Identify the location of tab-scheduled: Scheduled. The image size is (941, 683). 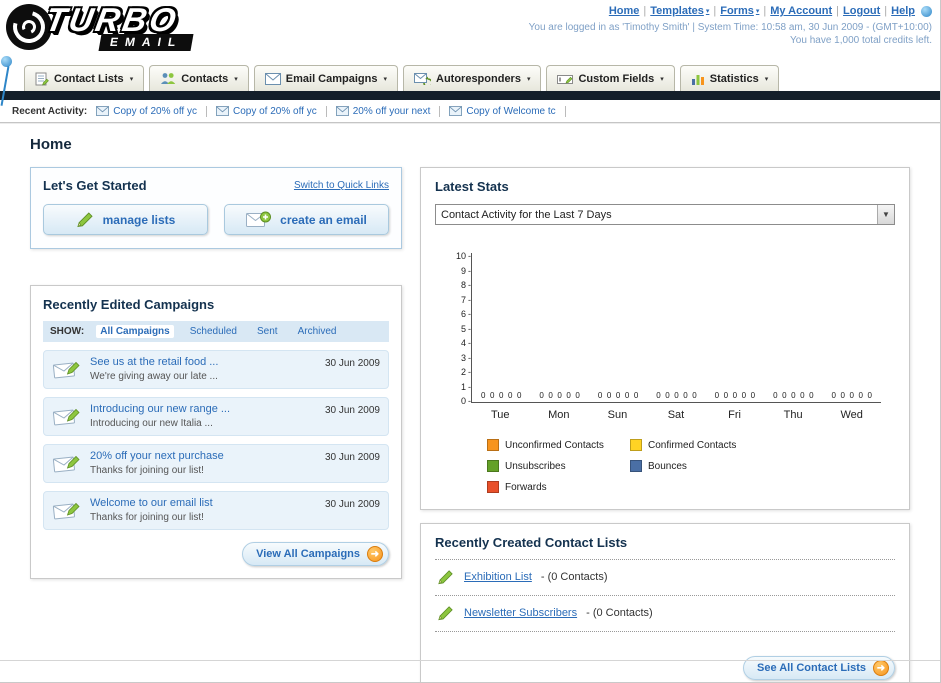
(213, 331).